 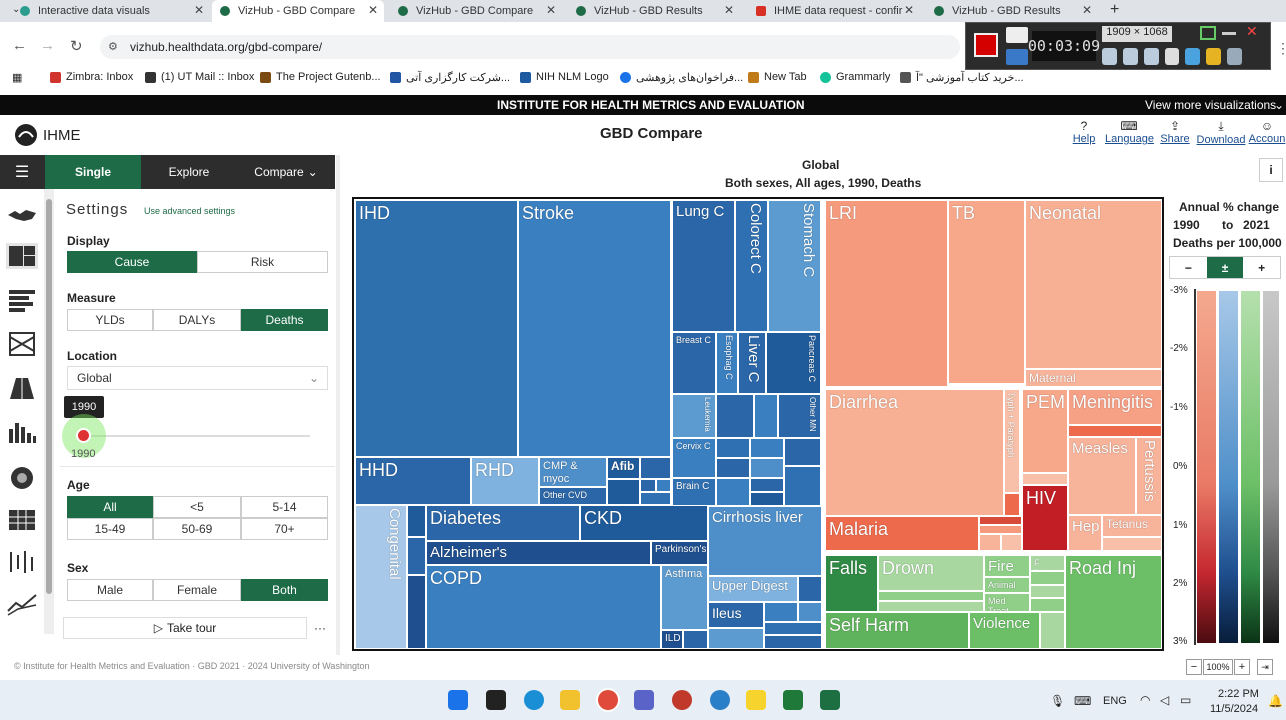 I want to click on treemap-cell-tetanus: Tetanus, so click(x=1132, y=526).